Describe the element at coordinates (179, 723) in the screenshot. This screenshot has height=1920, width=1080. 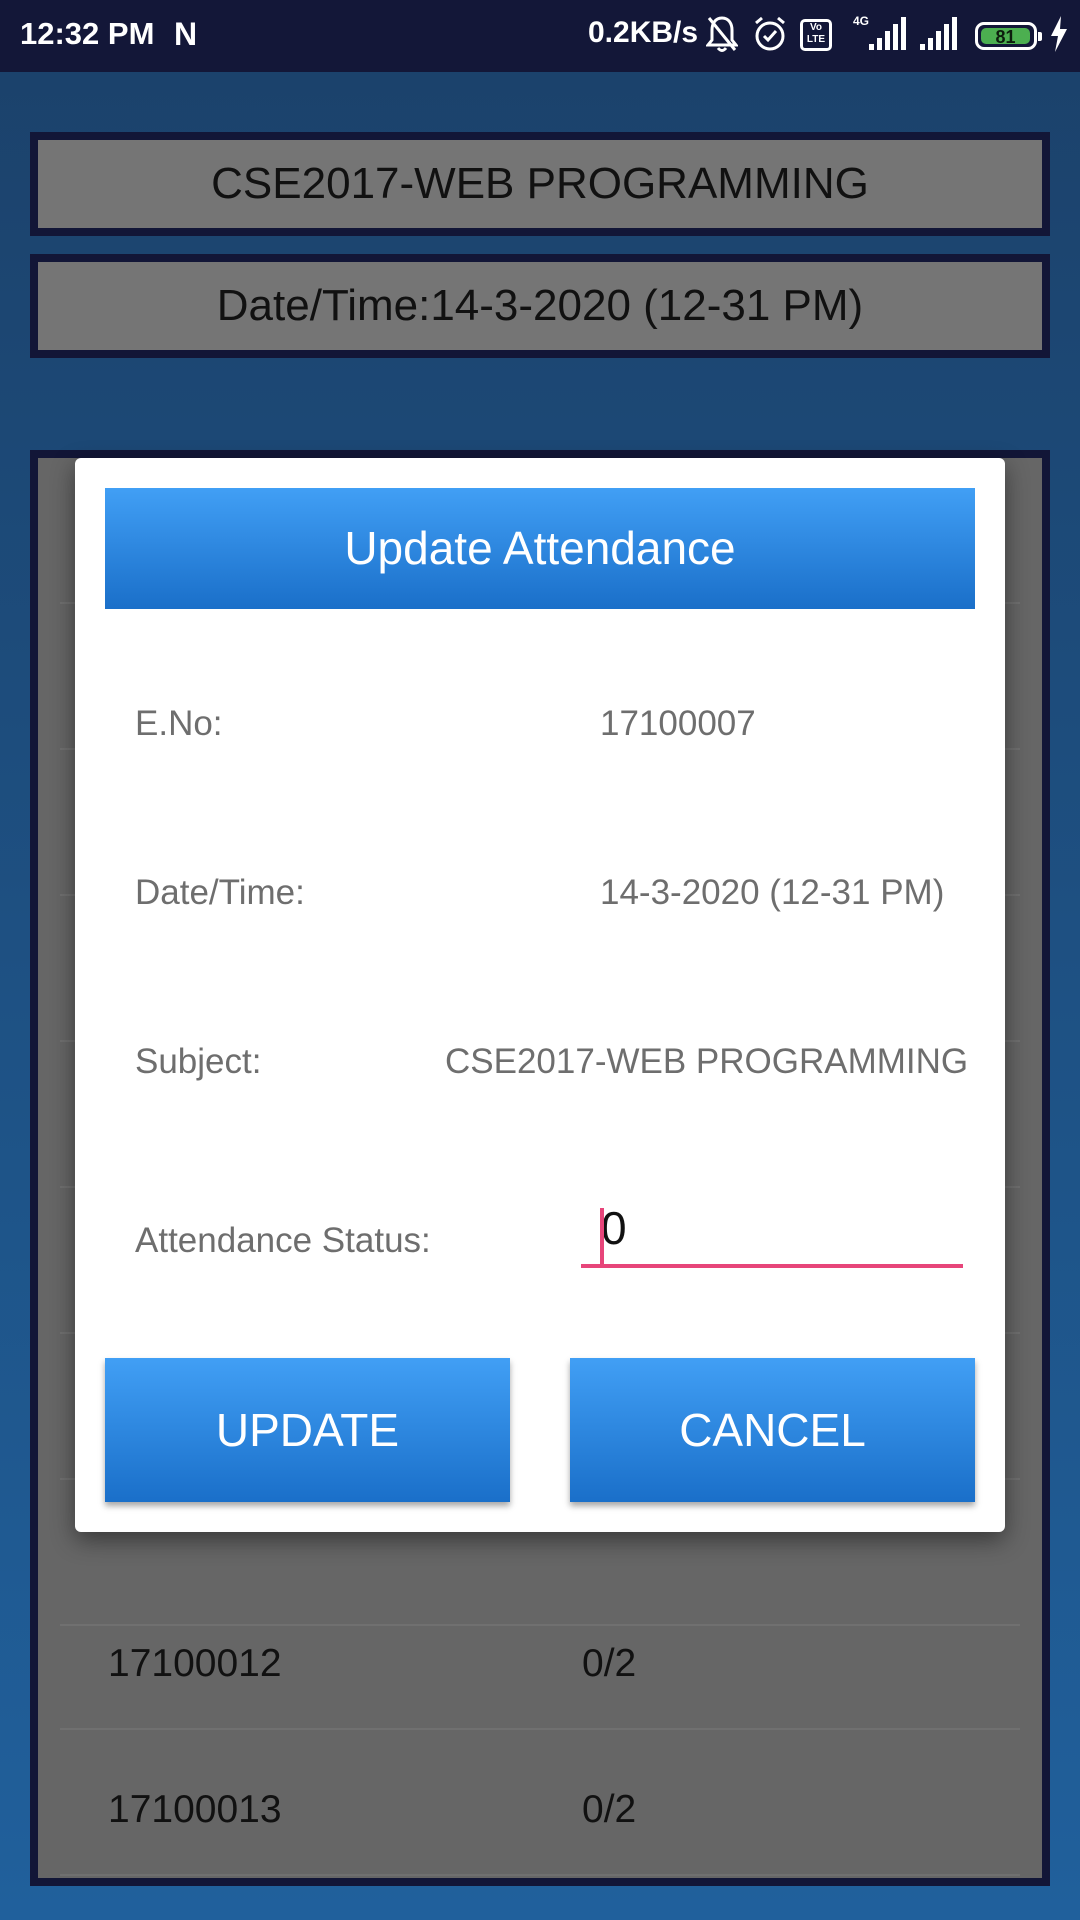
I see `eno-label: E.No:` at that location.